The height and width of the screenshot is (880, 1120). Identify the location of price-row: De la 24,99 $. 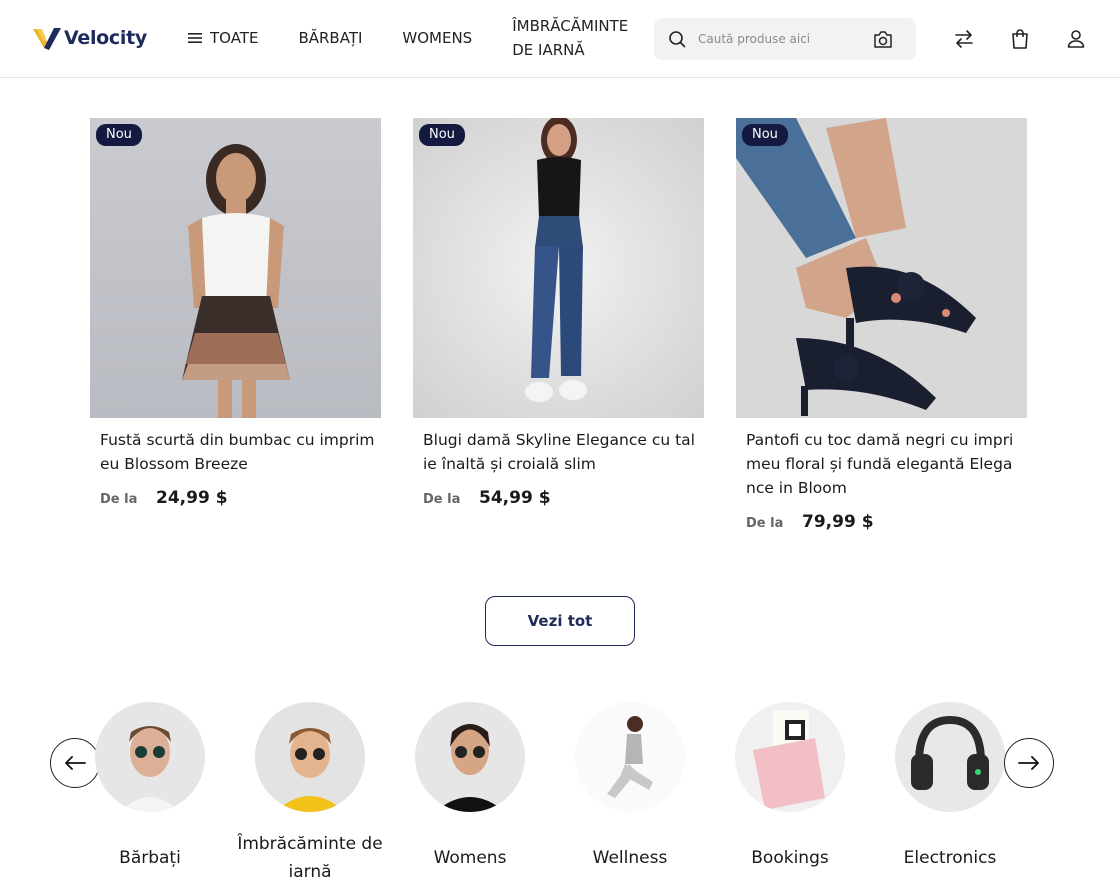
(240, 498).